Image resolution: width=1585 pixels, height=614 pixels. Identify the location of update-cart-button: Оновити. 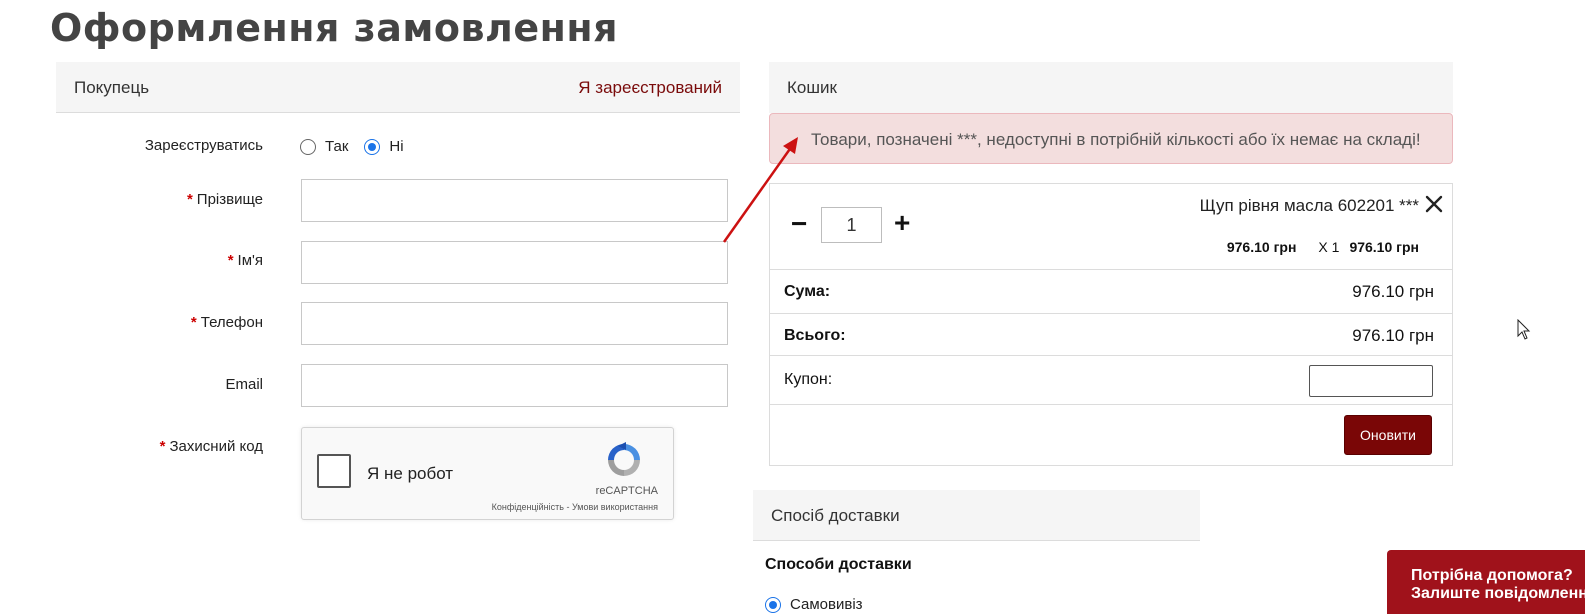
(1388, 435).